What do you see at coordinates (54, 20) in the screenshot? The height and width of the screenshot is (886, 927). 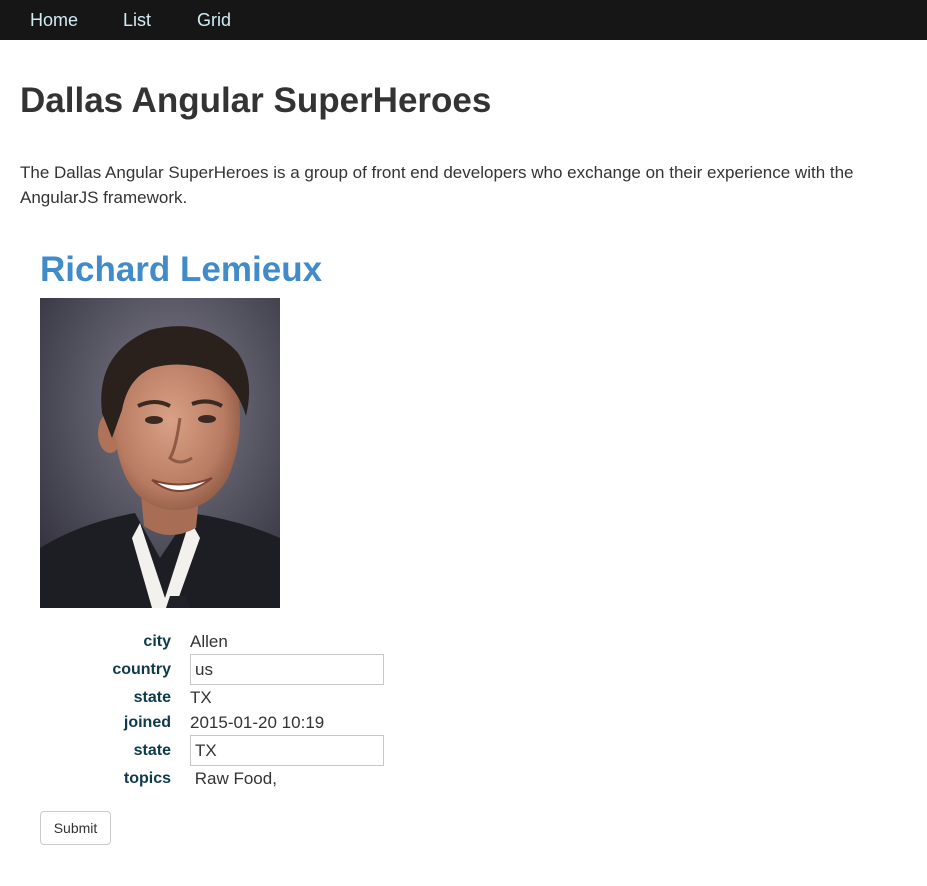 I see `nav-home-link: Home` at bounding box center [54, 20].